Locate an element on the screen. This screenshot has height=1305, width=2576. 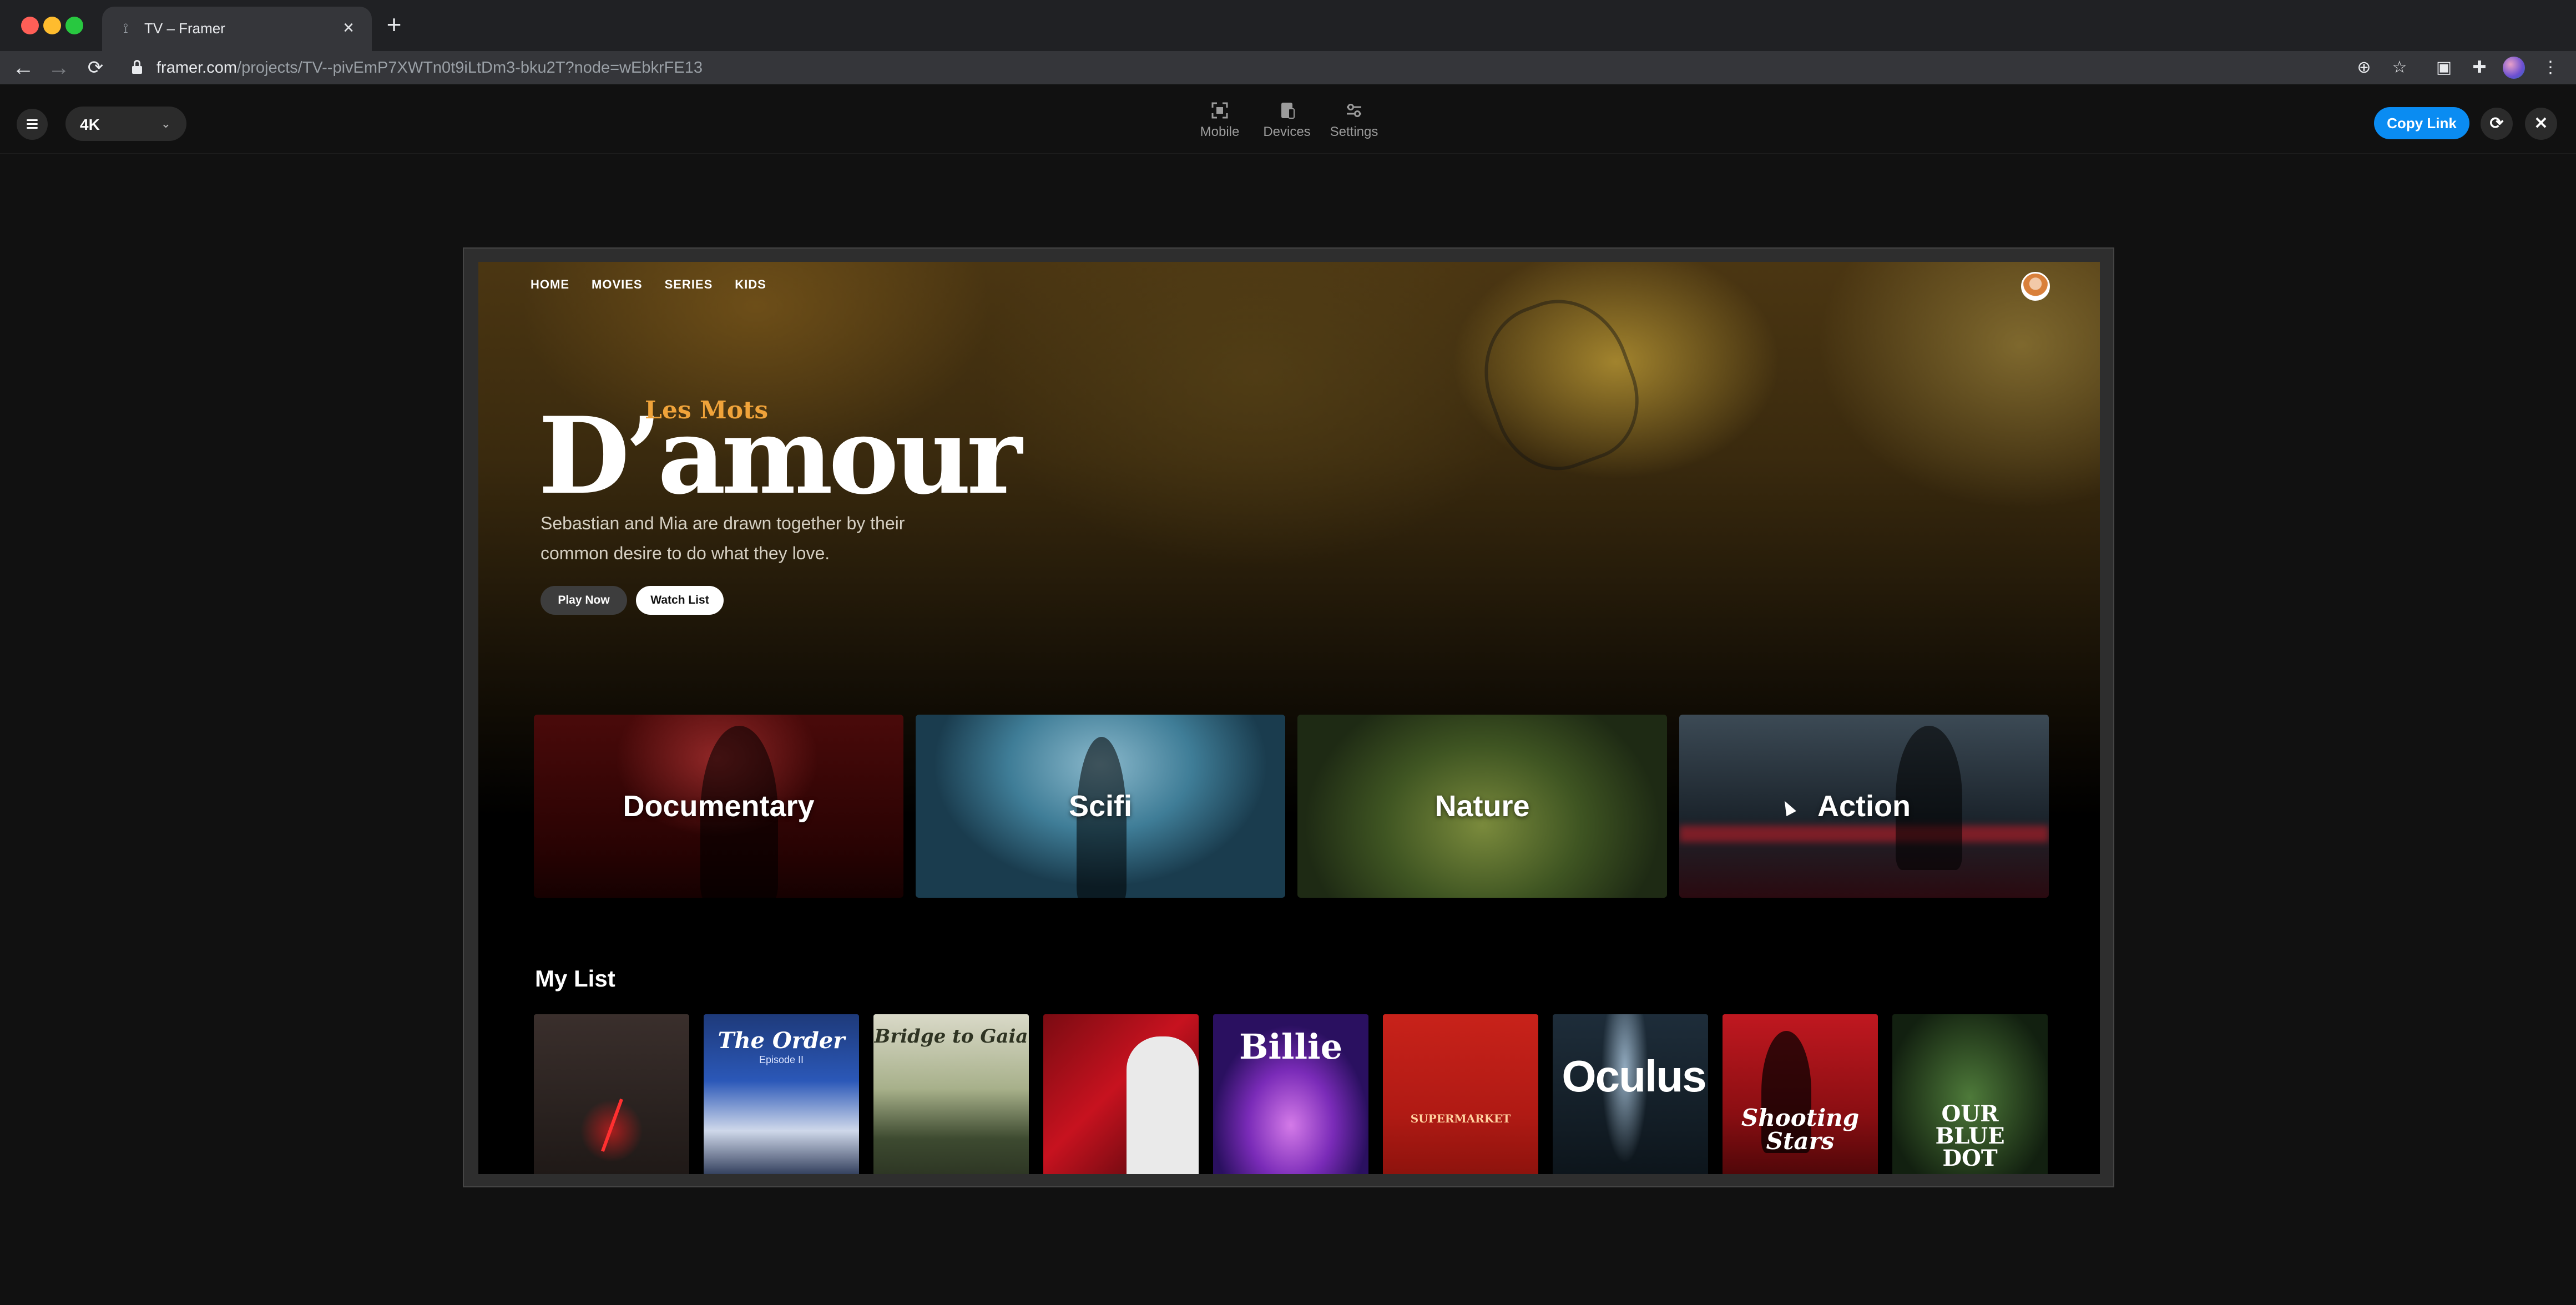
close-icon: ✕ is located at coordinates (2541, 123).